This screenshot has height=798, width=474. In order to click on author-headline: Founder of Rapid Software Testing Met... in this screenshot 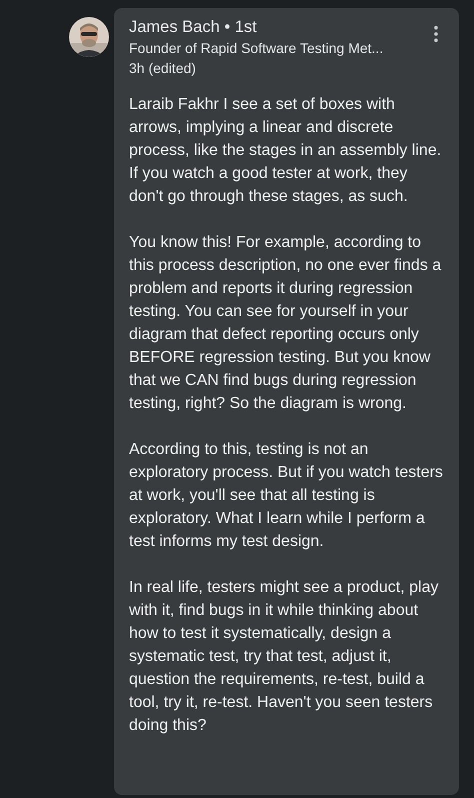, I will do `click(256, 48)`.